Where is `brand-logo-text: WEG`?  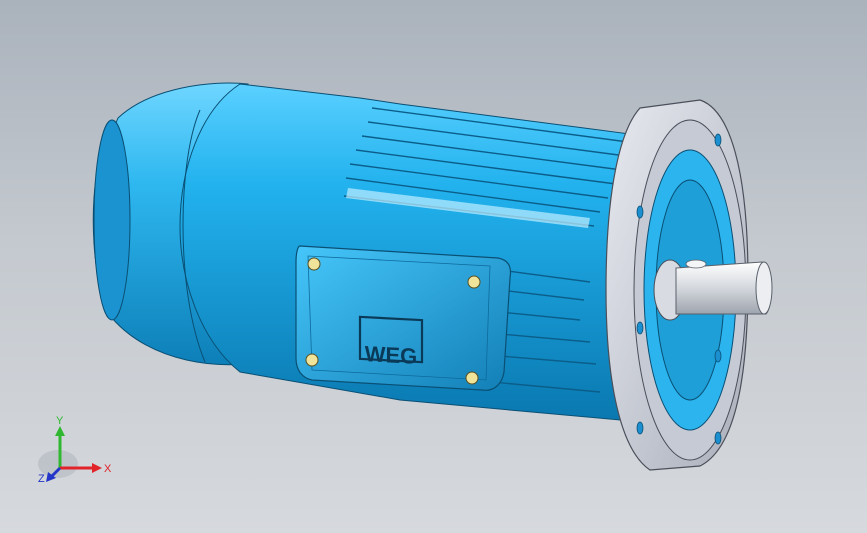 brand-logo-text: WEG is located at coordinates (391, 355).